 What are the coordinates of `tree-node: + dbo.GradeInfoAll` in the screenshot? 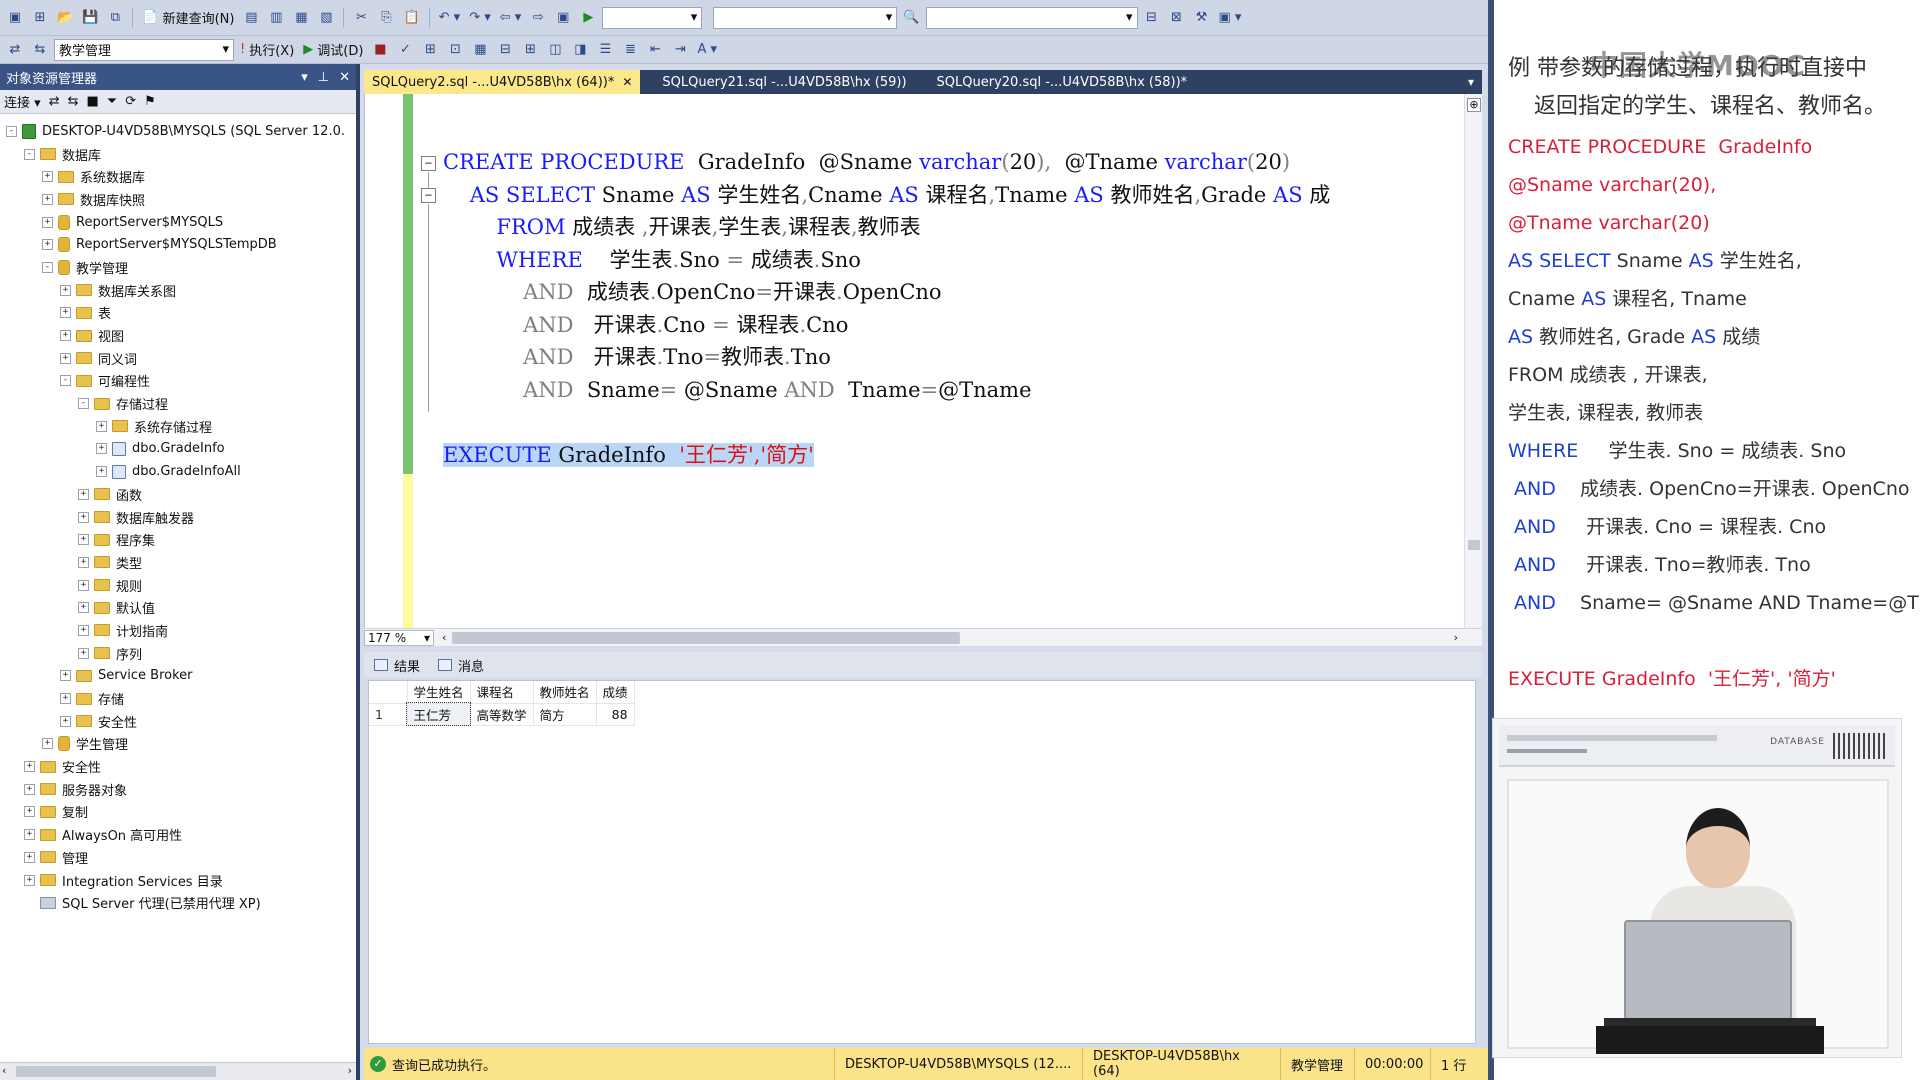 It's located at (178, 471).